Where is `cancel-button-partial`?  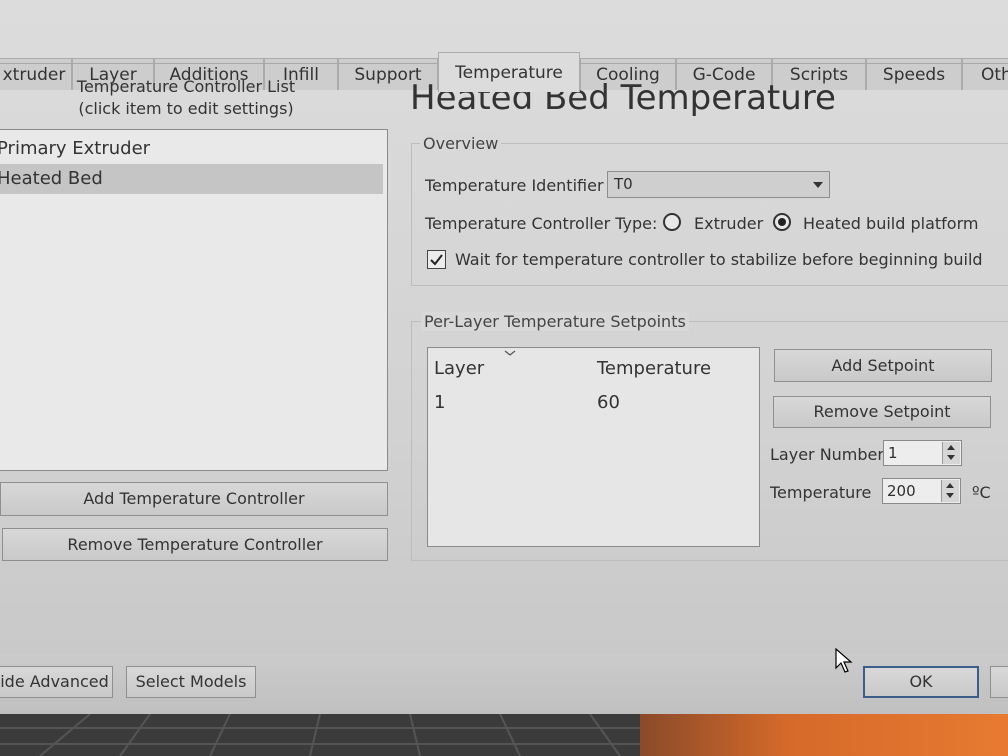 cancel-button-partial is located at coordinates (999, 682).